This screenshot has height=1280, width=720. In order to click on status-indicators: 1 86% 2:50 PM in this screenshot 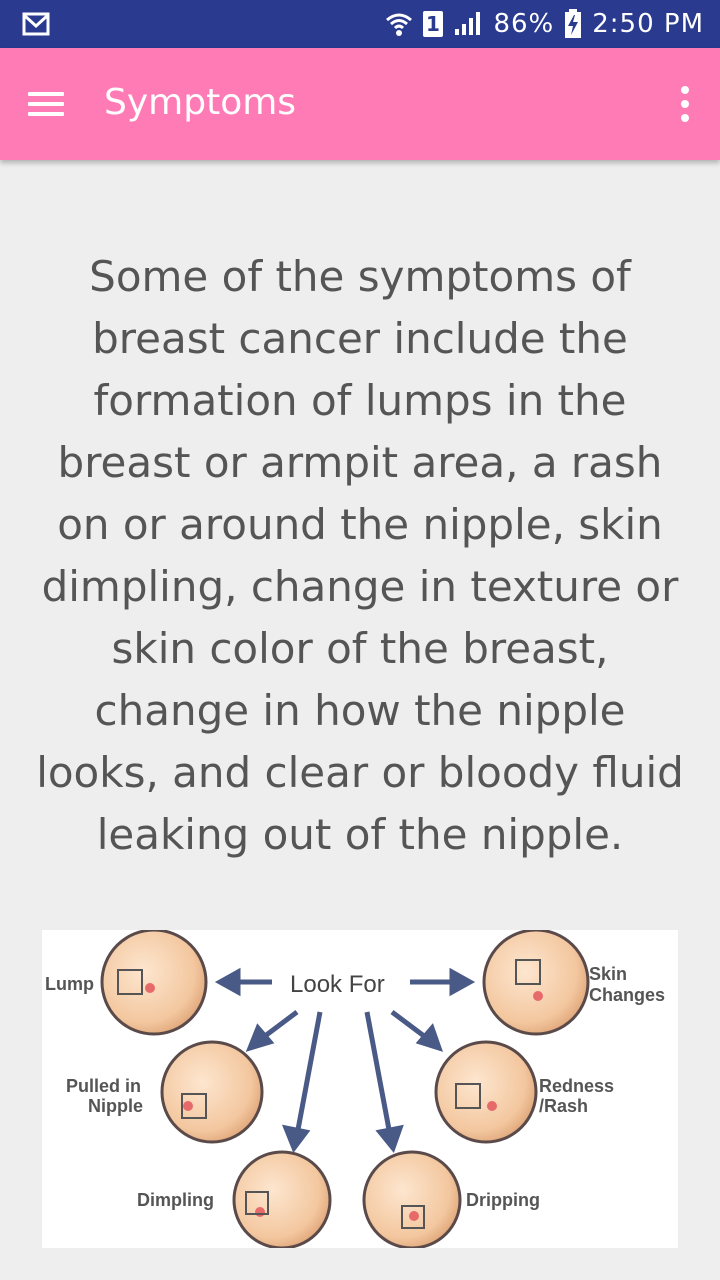, I will do `click(544, 24)`.